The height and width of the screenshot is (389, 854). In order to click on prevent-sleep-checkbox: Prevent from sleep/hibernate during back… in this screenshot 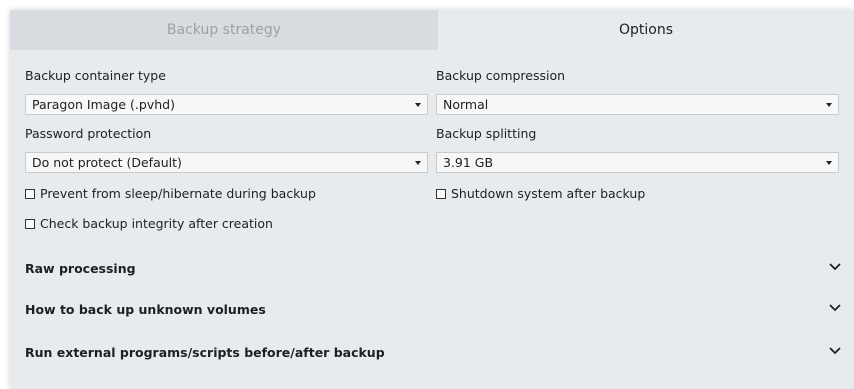, I will do `click(190, 194)`.